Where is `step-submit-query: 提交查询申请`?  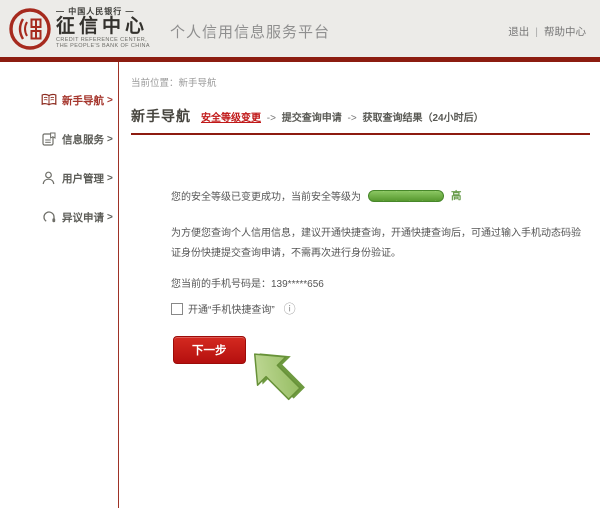 step-submit-query: 提交查询申请 is located at coordinates (311, 118).